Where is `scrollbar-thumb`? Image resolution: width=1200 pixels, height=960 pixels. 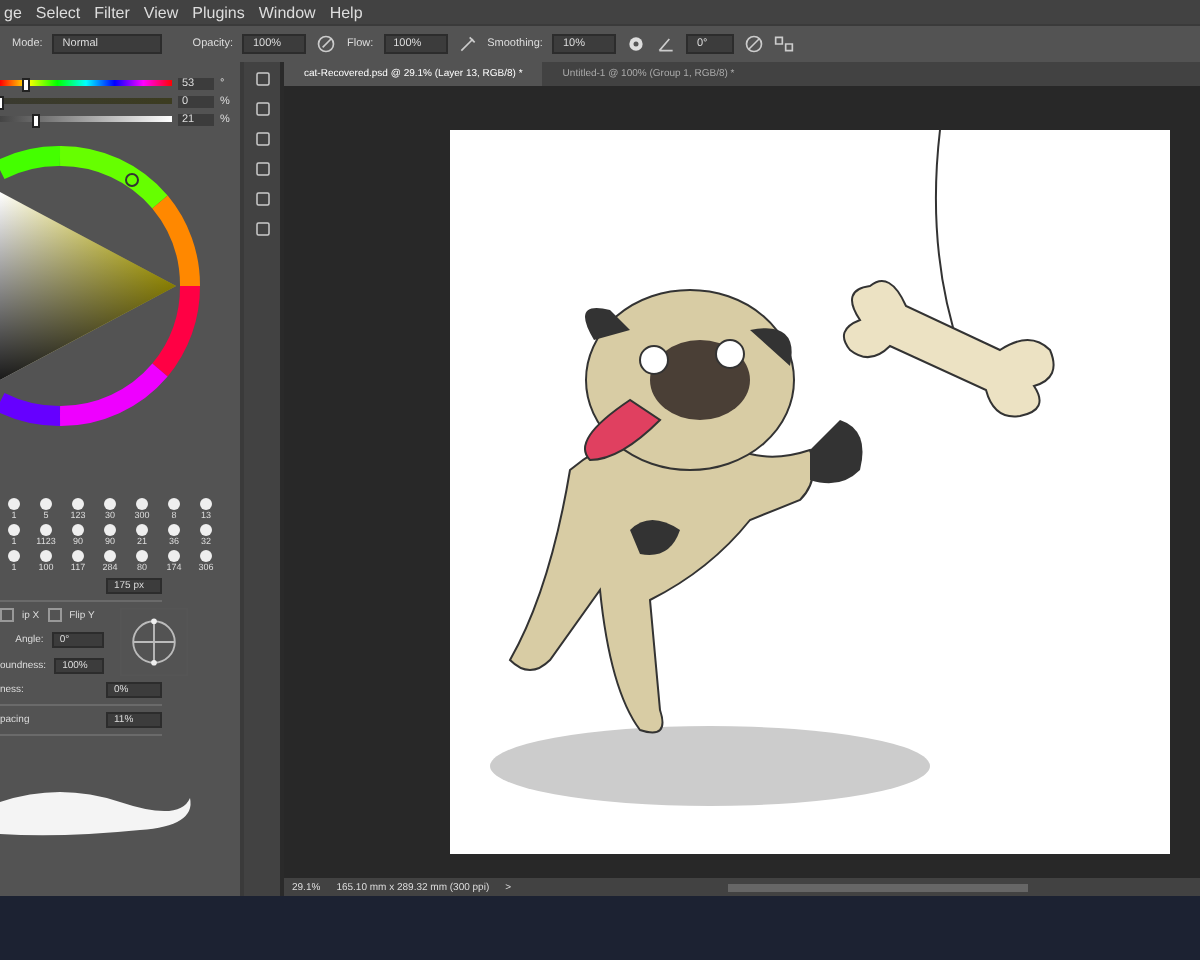
scrollbar-thumb is located at coordinates (877, 887).